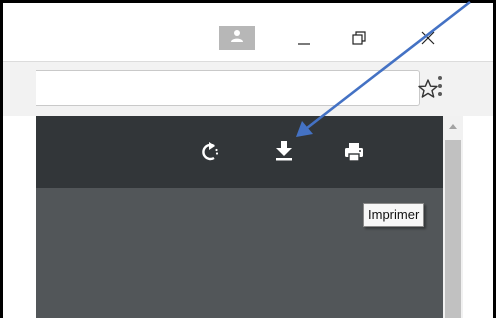 The width and height of the screenshot is (496, 318). What do you see at coordinates (364, 39) in the screenshot?
I see `restore-icon` at bounding box center [364, 39].